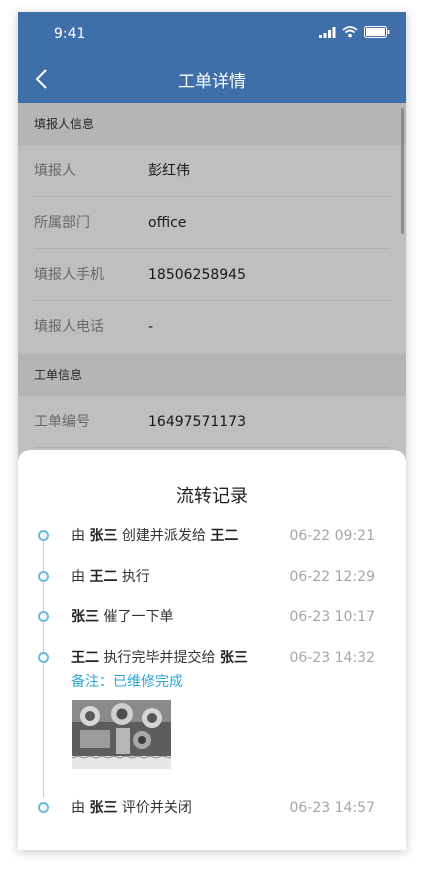 The width and height of the screenshot is (424, 874). I want to click on timeline-item: 王二 执行完毕并提交给 张三 06-23 14:32, so click(212, 658).